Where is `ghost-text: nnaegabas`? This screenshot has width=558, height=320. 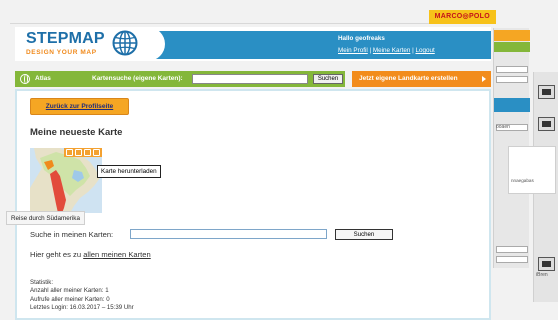 ghost-text: nnaegabas is located at coordinates (522, 180).